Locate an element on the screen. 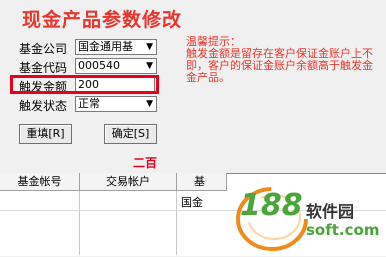 The width and height of the screenshot is (386, 257). watermark-brand: 软件园 is located at coordinates (330, 211).